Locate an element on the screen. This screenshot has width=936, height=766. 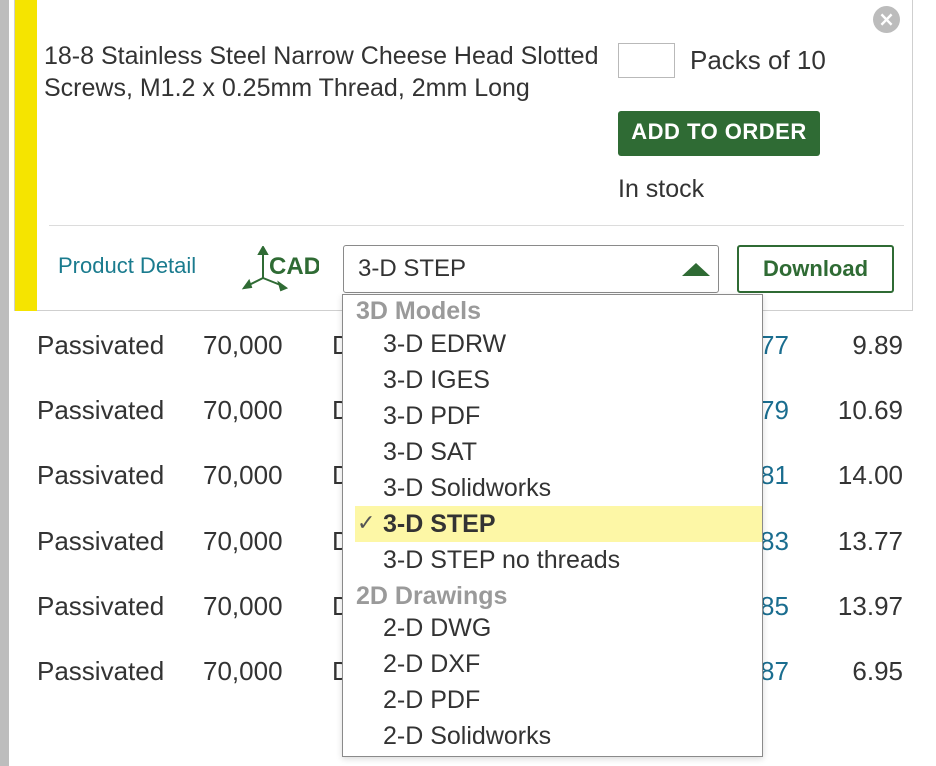
close-icon: × is located at coordinates (886, 19).